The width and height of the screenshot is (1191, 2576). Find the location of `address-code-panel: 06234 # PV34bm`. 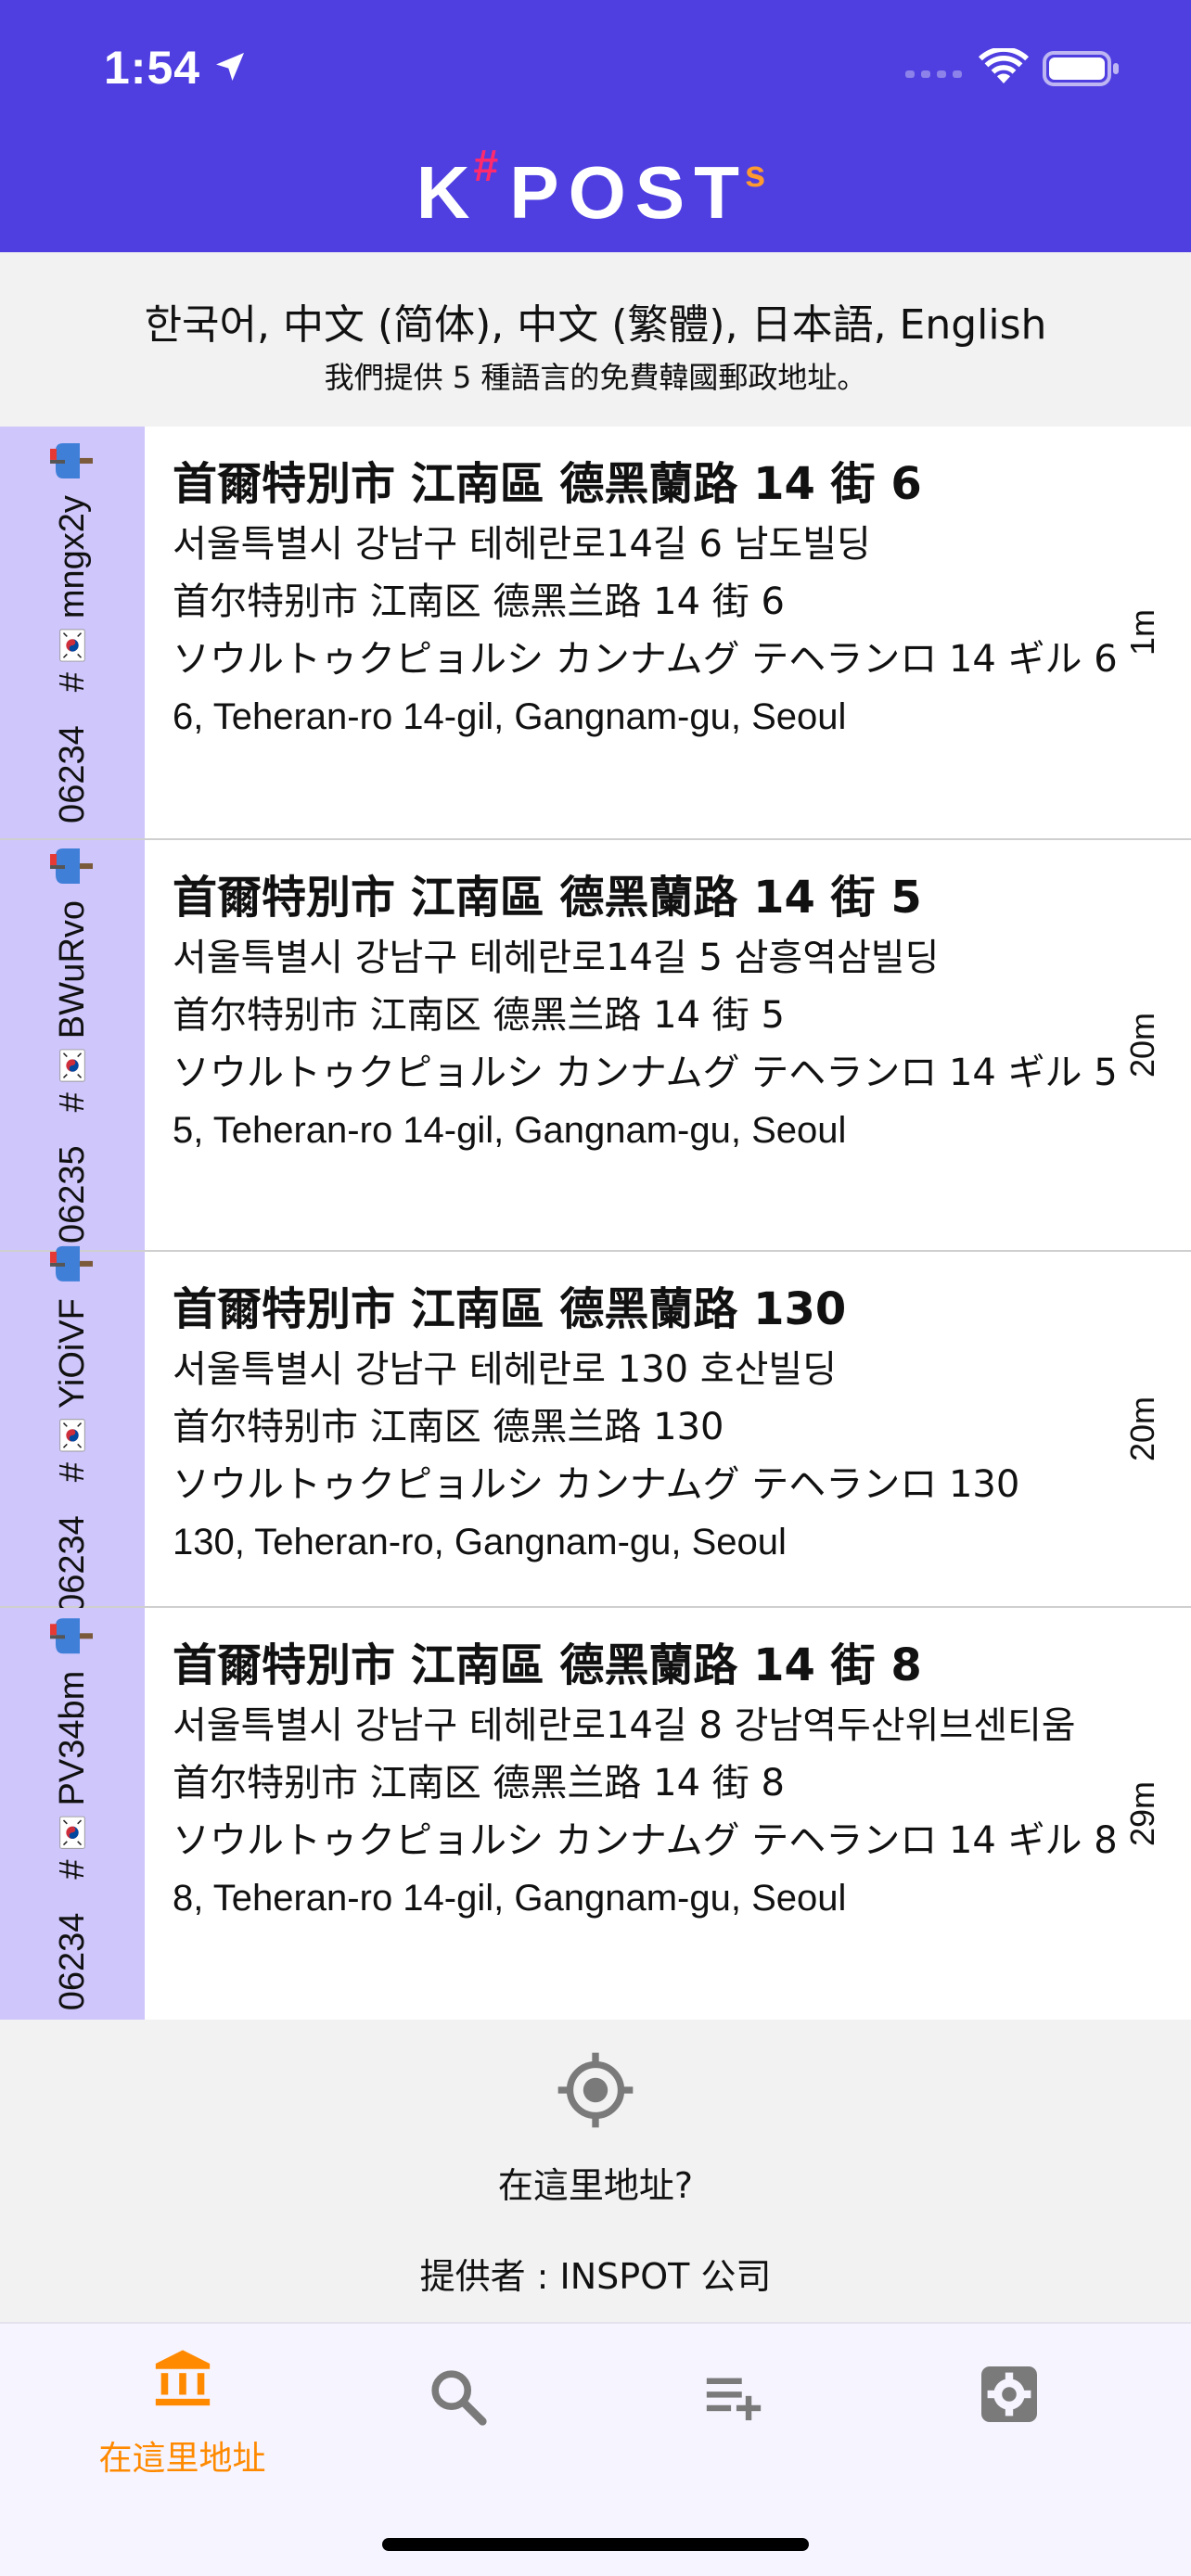

address-code-panel: 06234 # PV34bm is located at coordinates (72, 1814).